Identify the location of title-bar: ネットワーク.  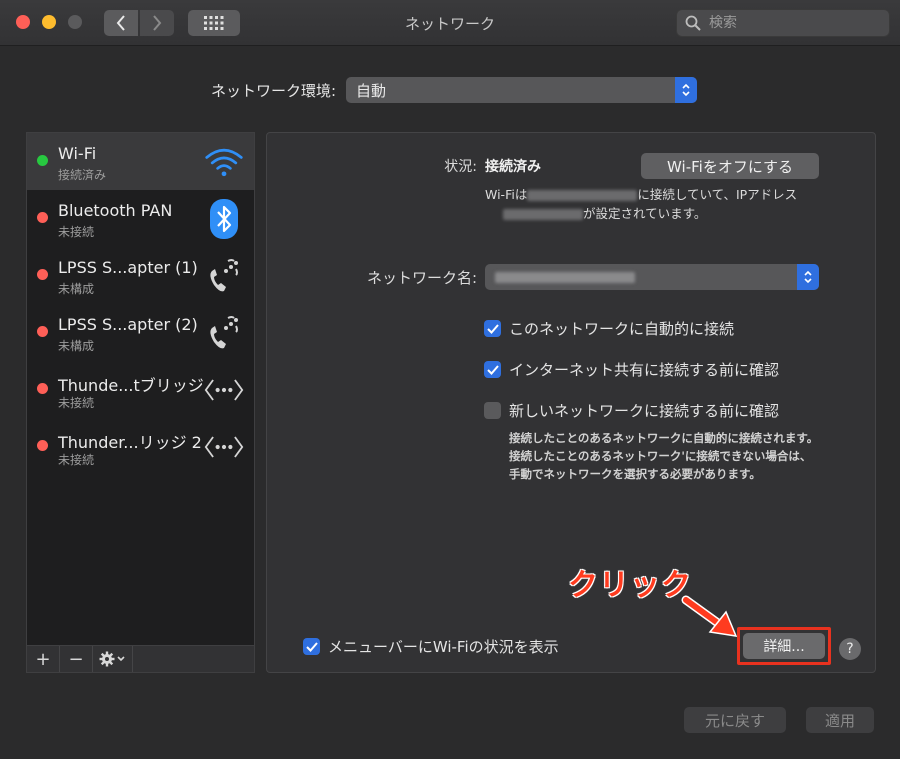
(450, 23).